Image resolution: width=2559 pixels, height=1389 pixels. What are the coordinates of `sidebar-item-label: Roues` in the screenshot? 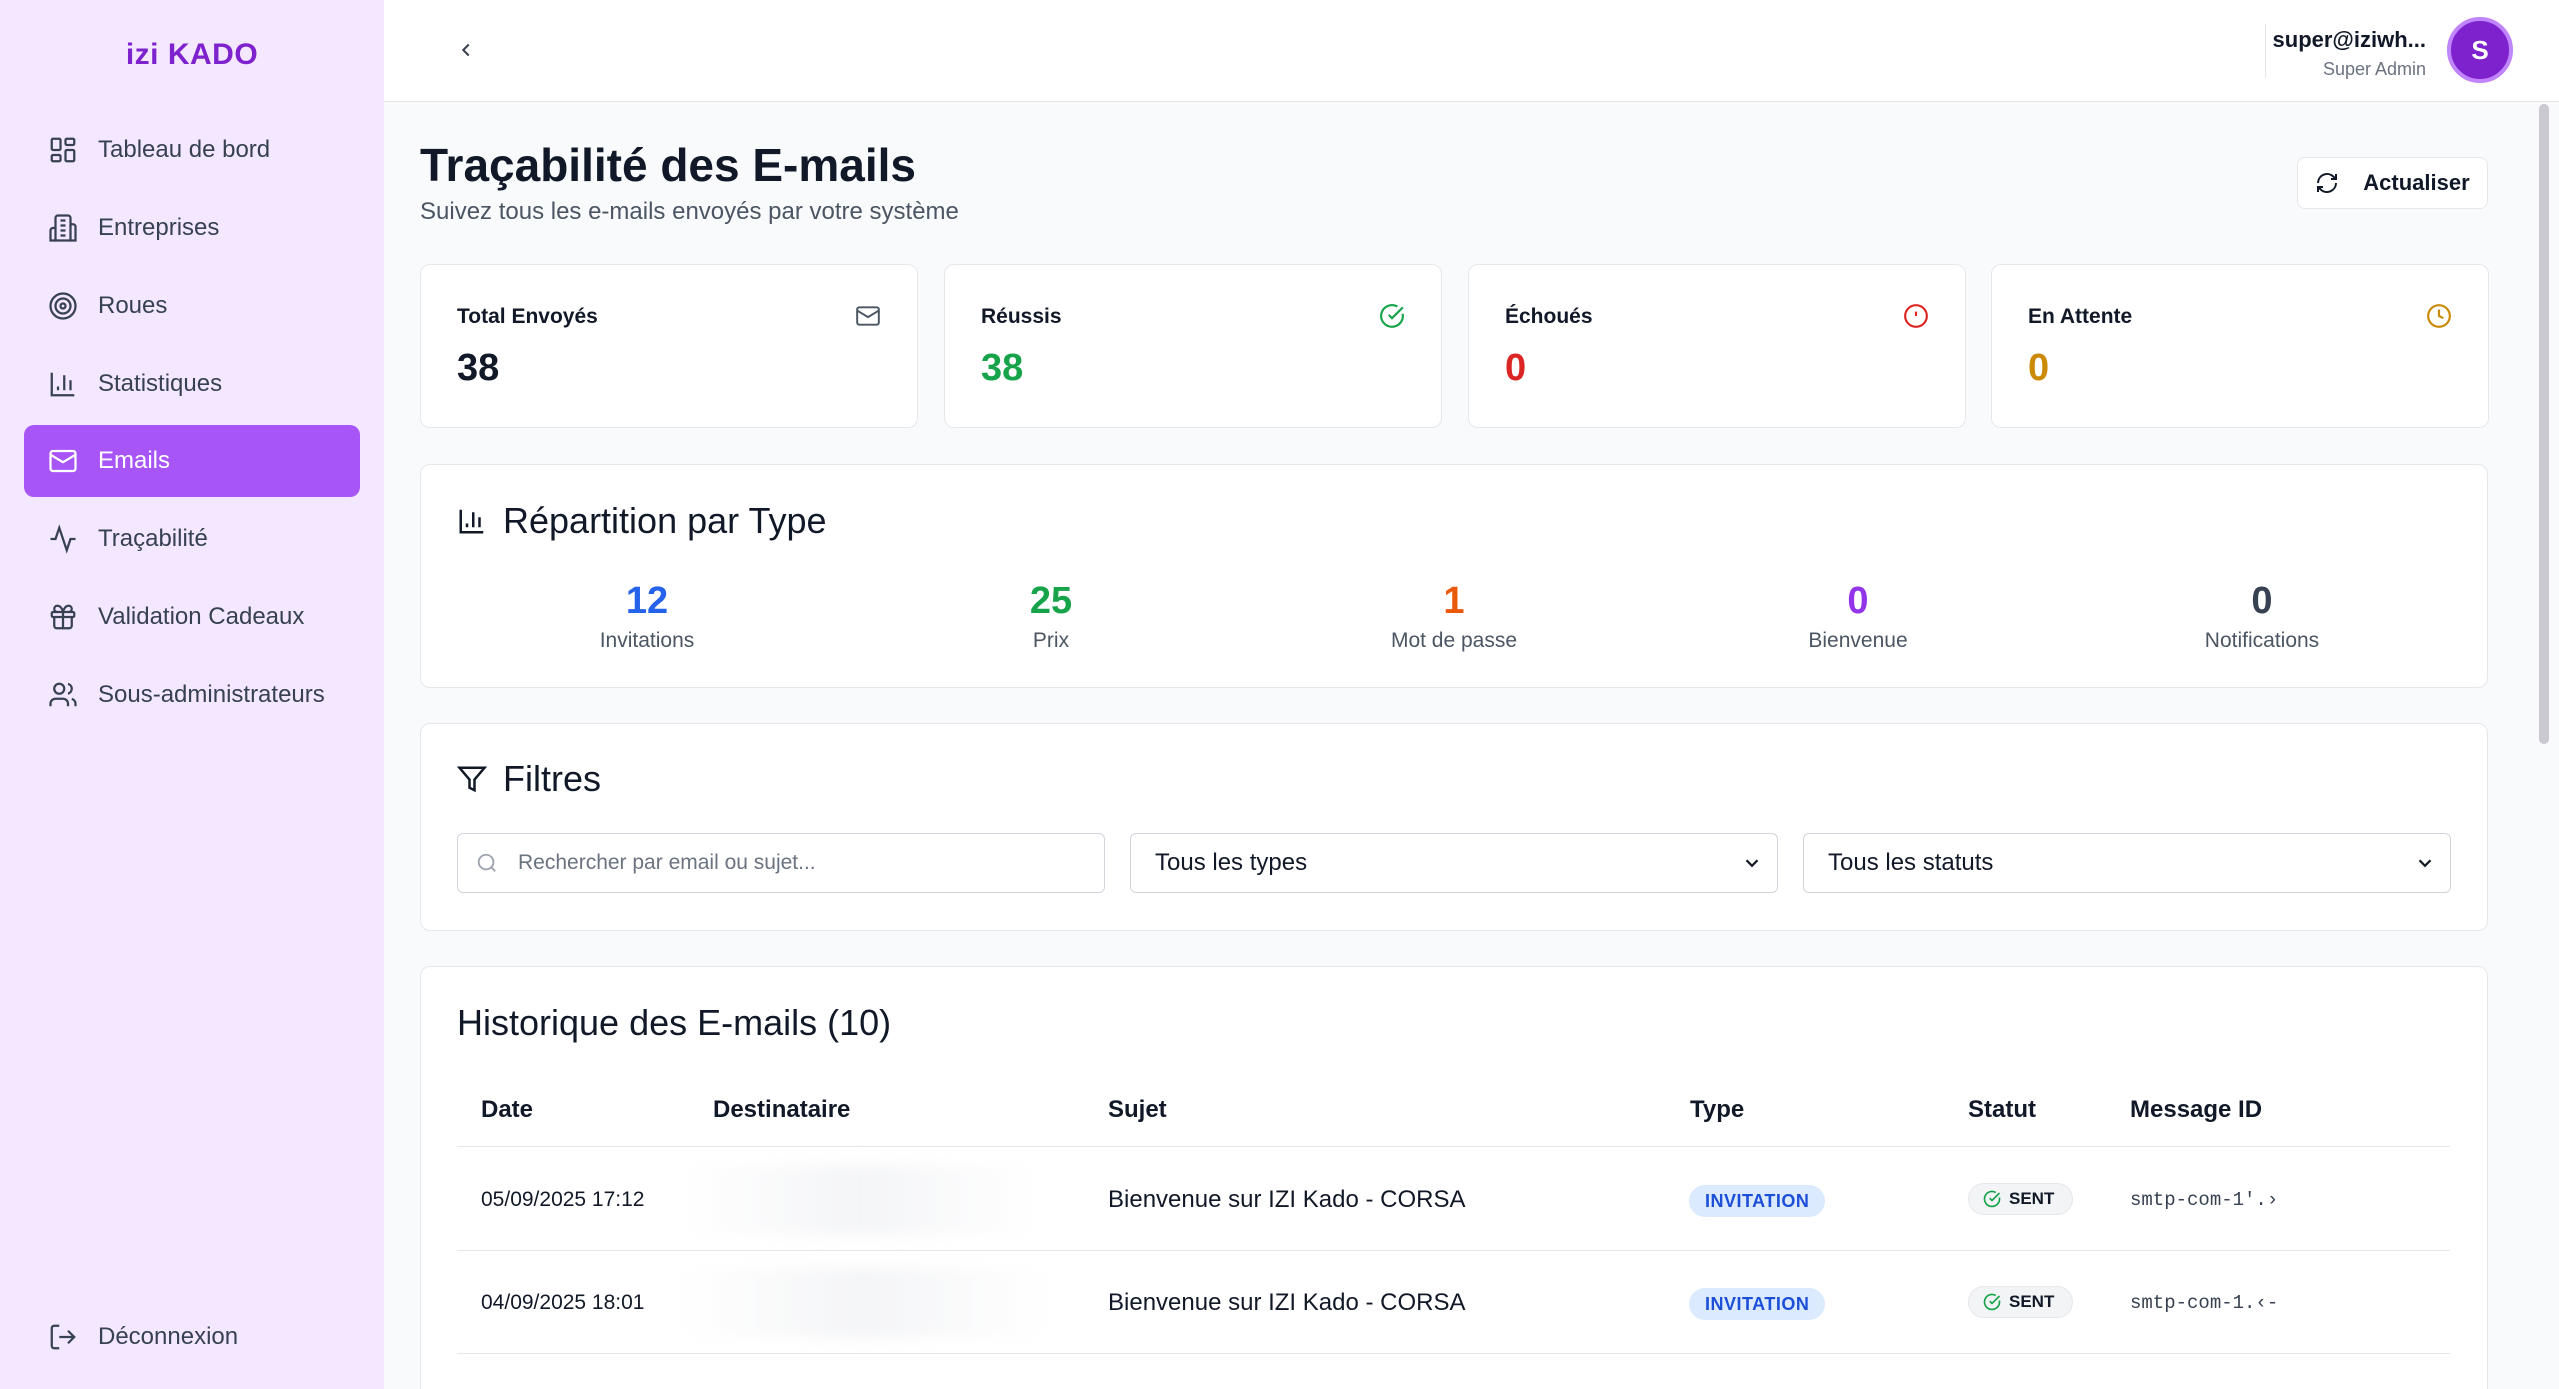 It's located at (133, 305).